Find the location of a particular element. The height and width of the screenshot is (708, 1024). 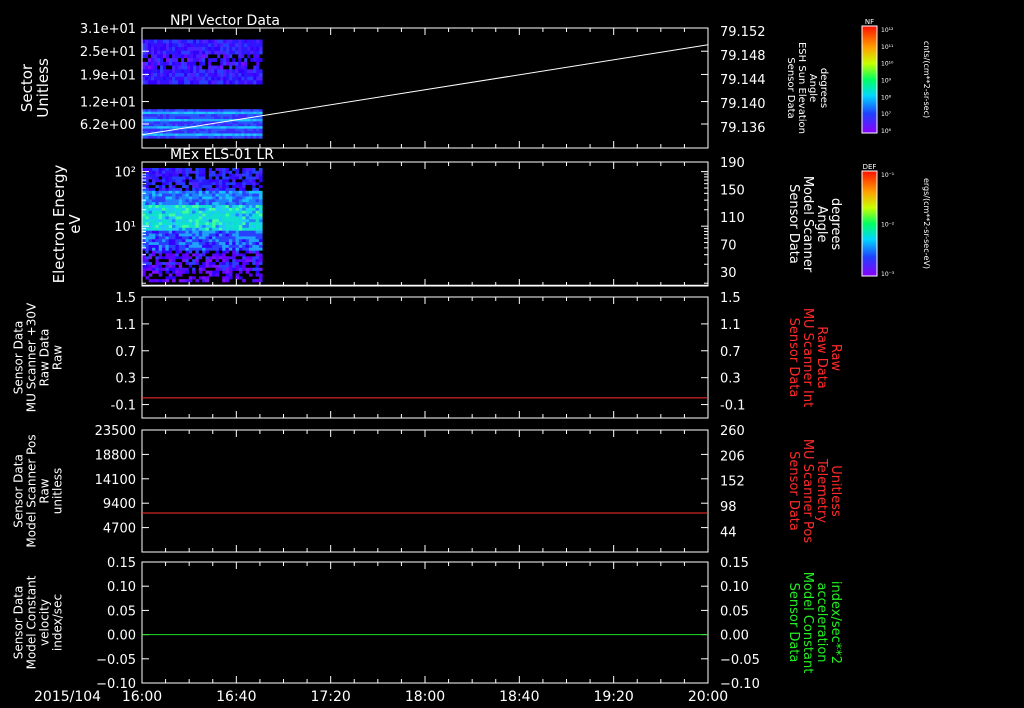

y-tick-label: 10¹ is located at coordinates (125, 227).